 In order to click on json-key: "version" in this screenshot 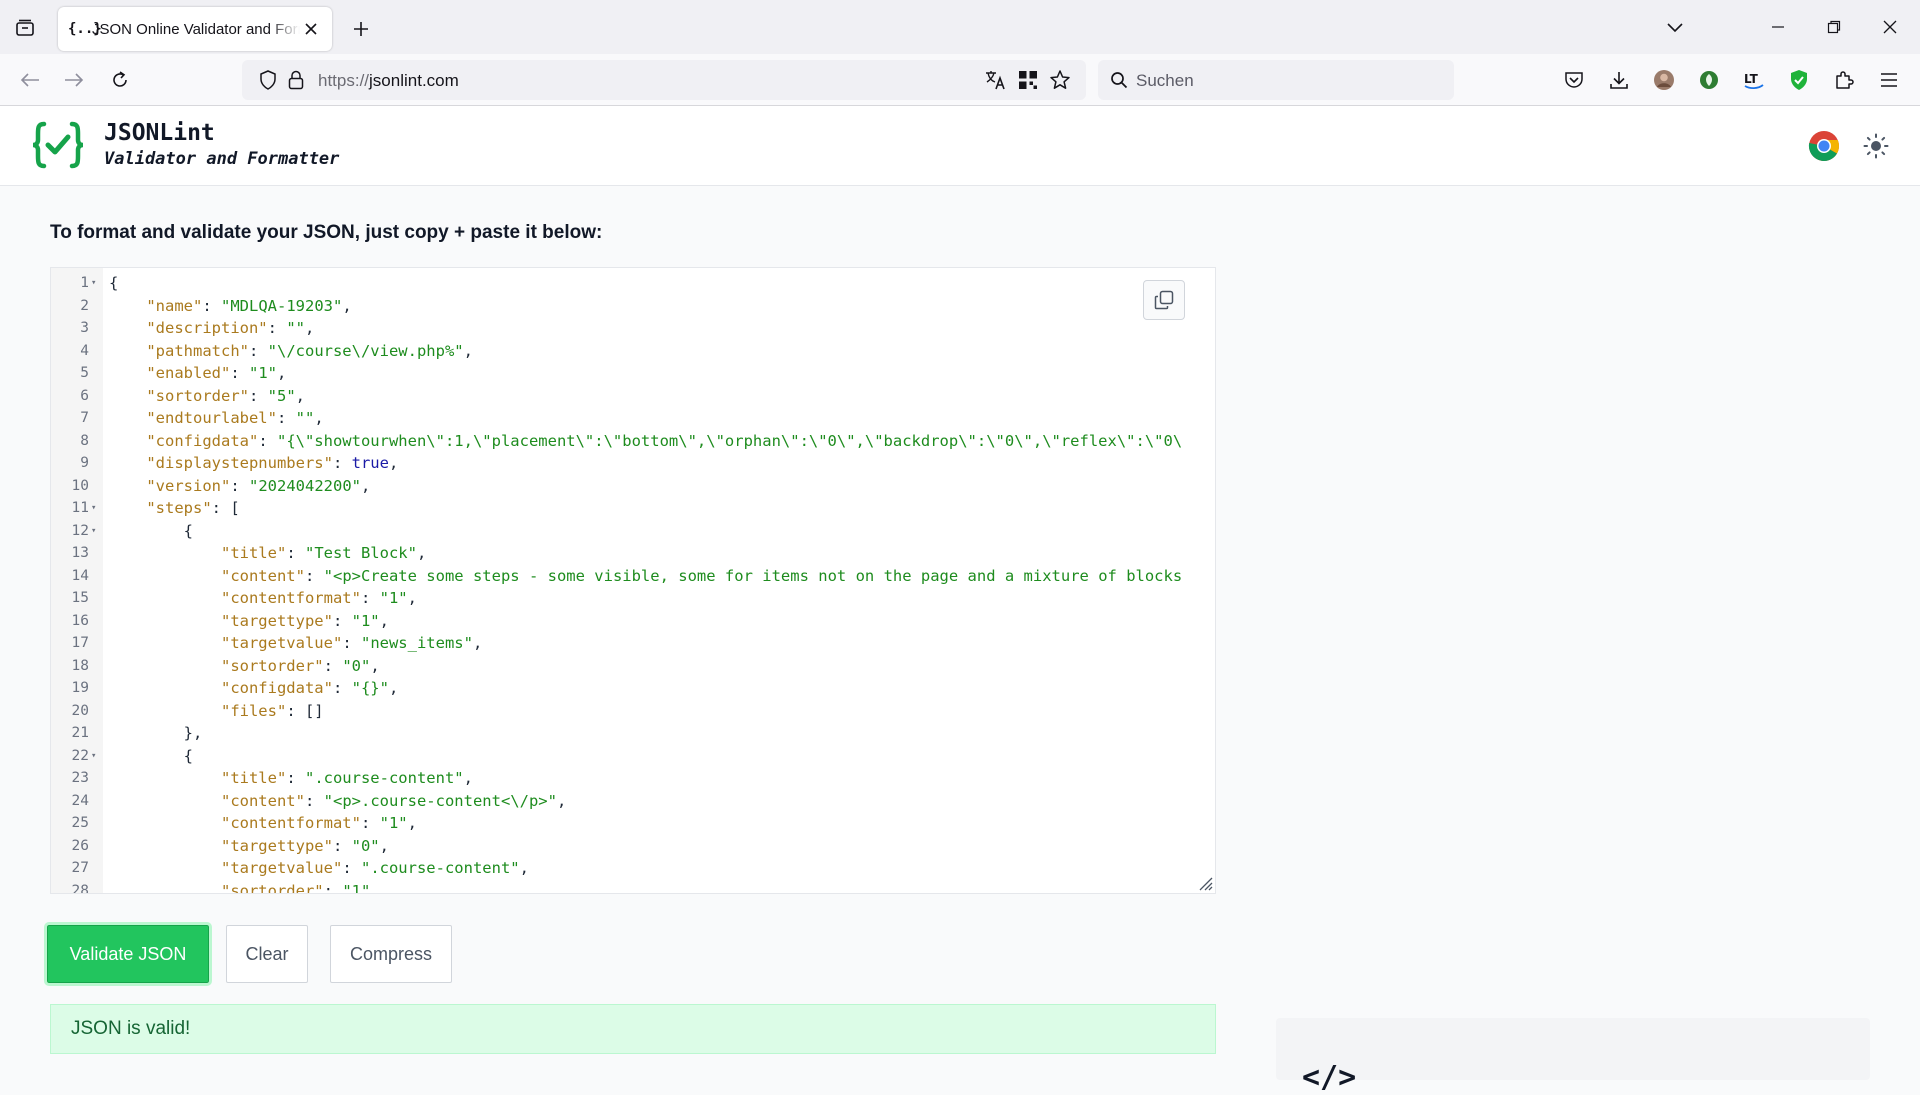, I will do `click(188, 485)`.